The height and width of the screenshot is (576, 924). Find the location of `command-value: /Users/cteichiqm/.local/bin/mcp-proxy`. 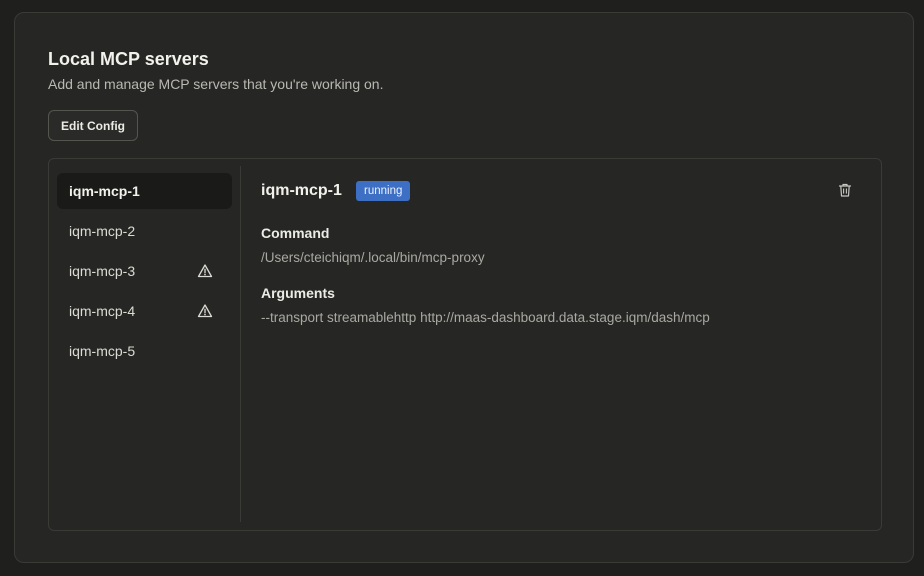

command-value: /Users/cteichiqm/.local/bin/mcp-proxy is located at coordinates (373, 257).